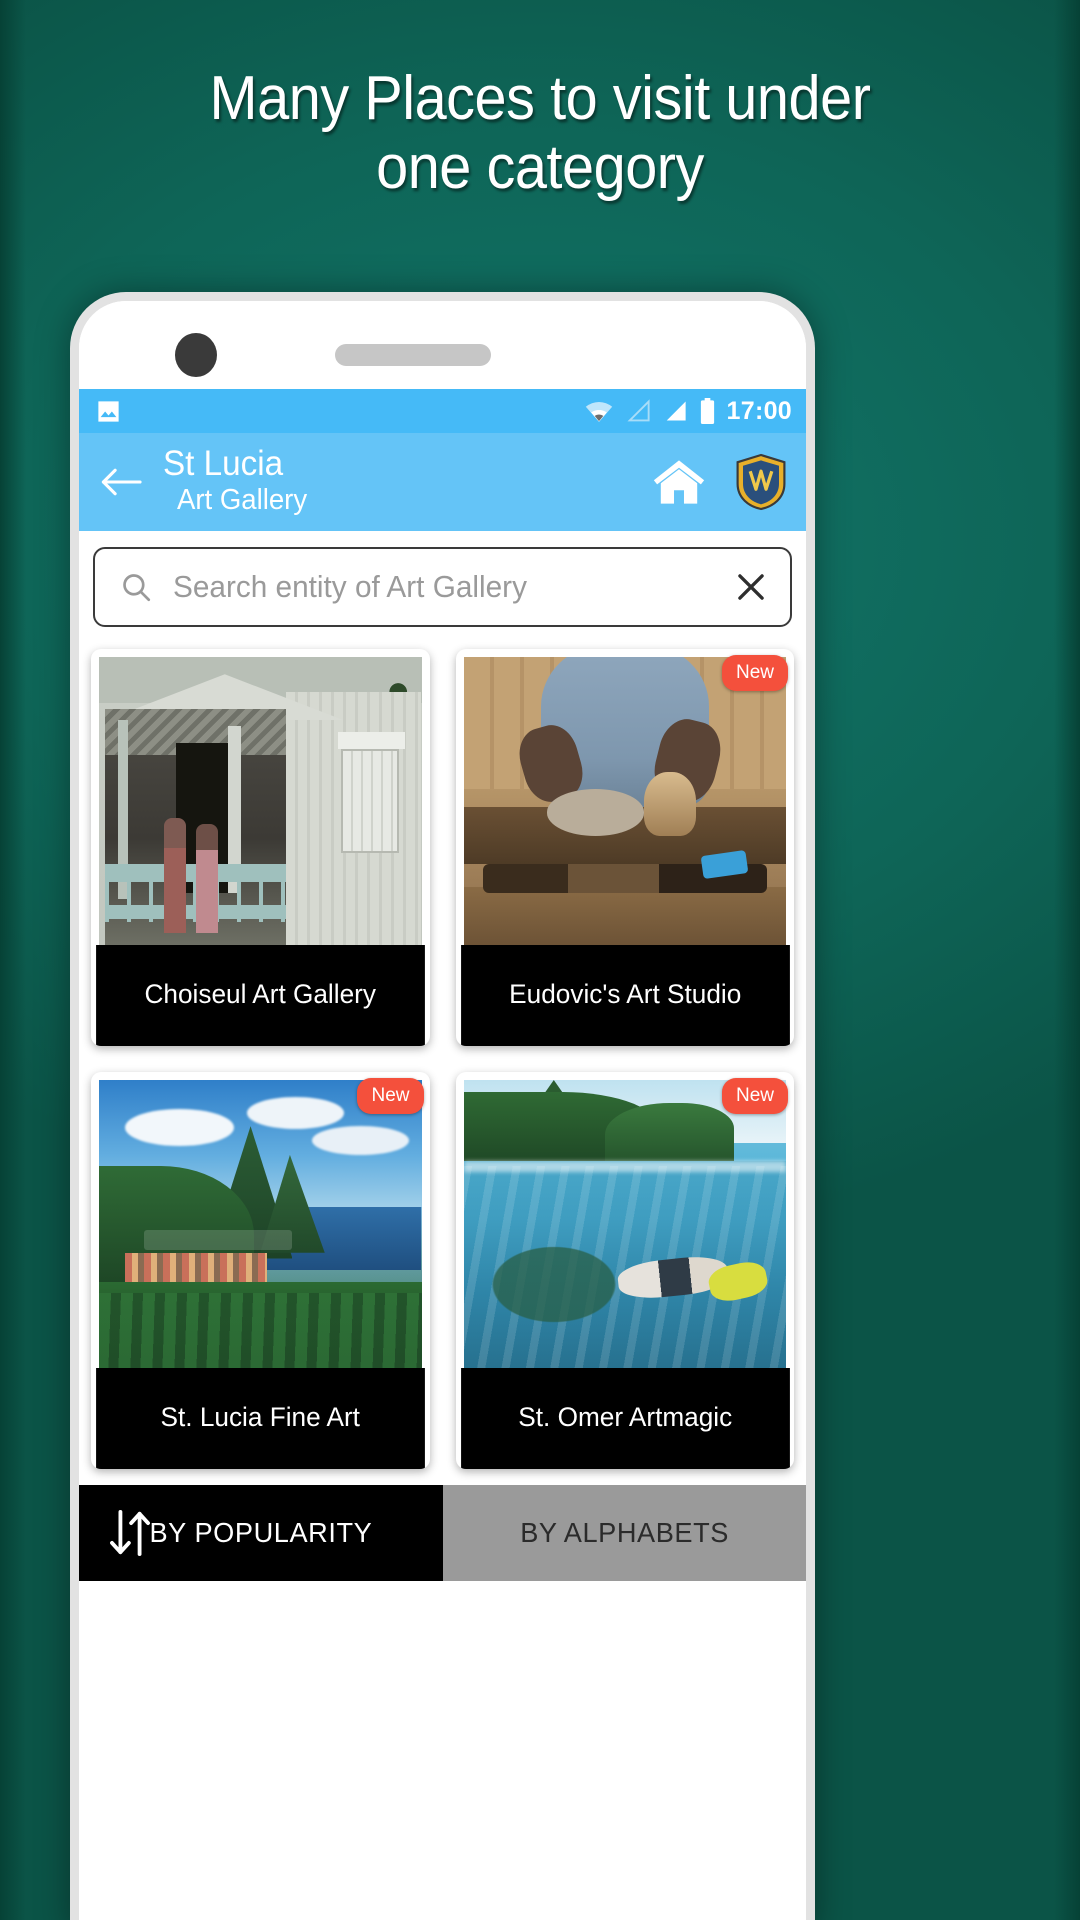 This screenshot has height=1920, width=1080. What do you see at coordinates (759, 410) in the screenshot?
I see `status-bar-time: 17:00` at bounding box center [759, 410].